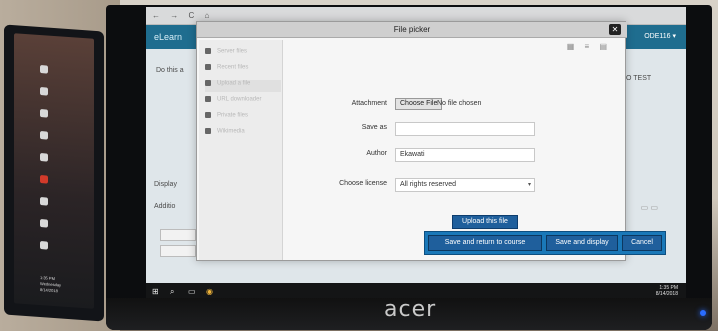 The image size is (718, 331). Describe the element at coordinates (459, 103) in the screenshot. I see `no-file-text: No file chosen` at that location.